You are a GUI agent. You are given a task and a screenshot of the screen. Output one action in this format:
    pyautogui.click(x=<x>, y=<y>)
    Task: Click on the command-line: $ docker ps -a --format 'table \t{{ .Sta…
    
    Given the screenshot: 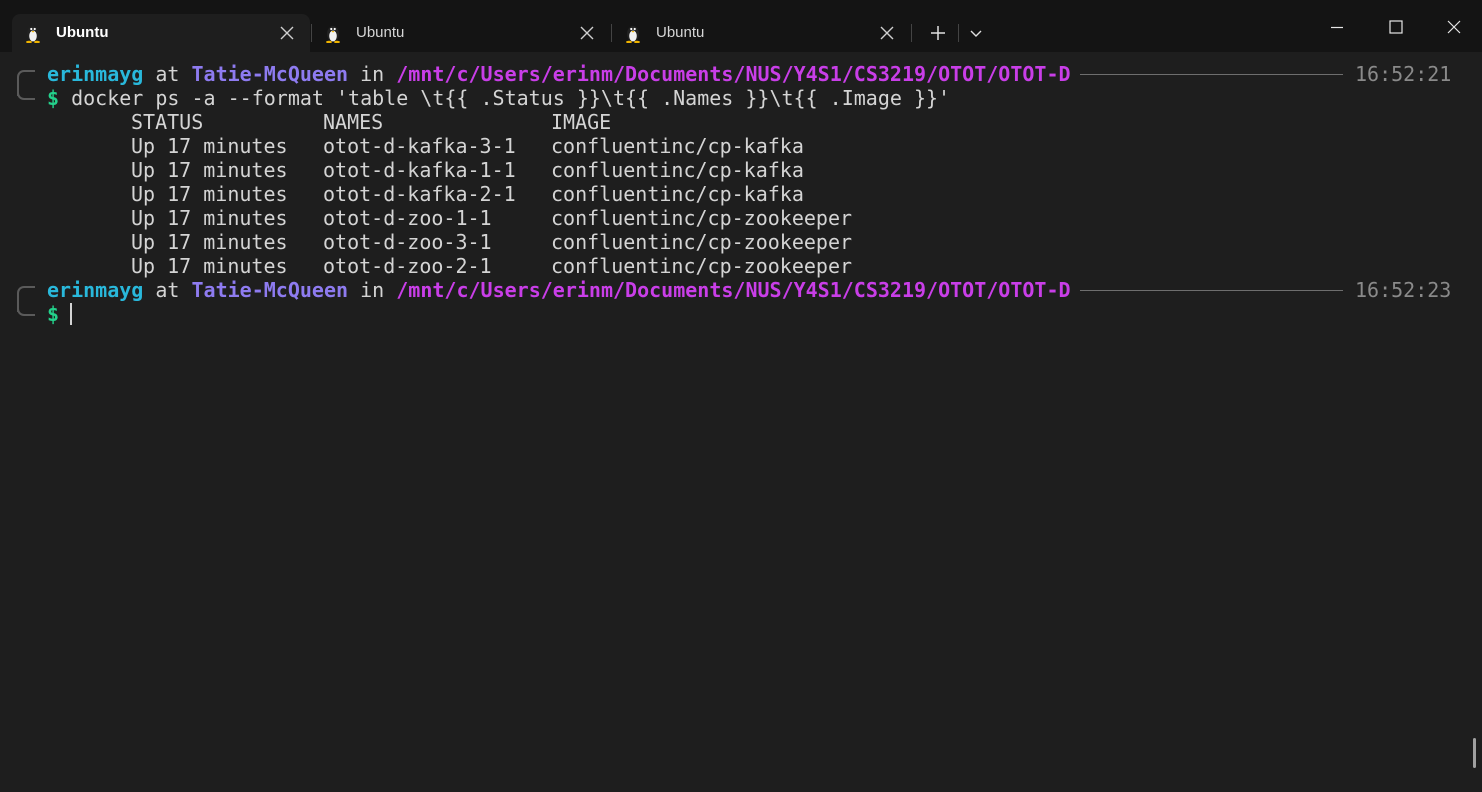 What is the action you would take?
    pyautogui.click(x=498, y=98)
    